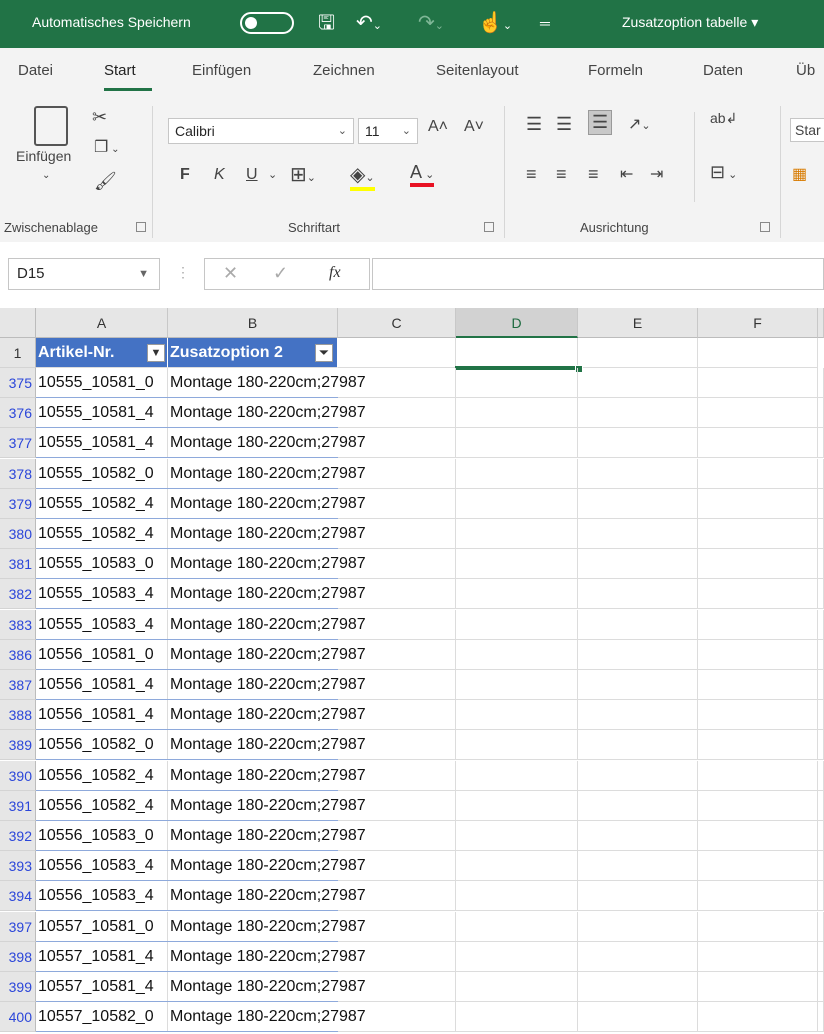 This screenshot has width=824, height=1034. What do you see at coordinates (185, 175) in the screenshot?
I see `bold-button: F` at bounding box center [185, 175].